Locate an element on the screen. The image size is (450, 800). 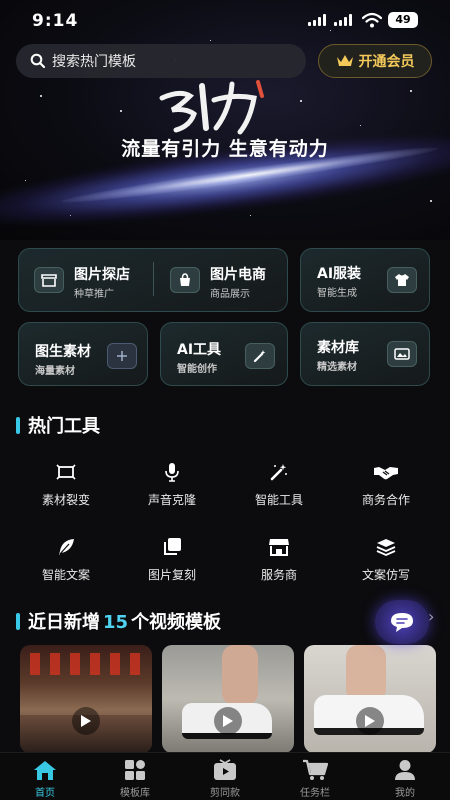
hero-slogan: 流量有引力 生意有动力 is located at coordinates (225, 149).